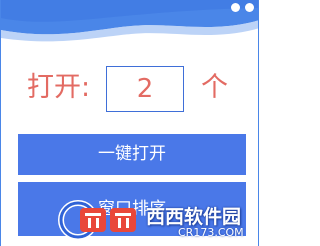 This screenshot has width=320, height=246. What do you see at coordinates (59, 87) in the screenshot?
I see `open-count-label: 打开:` at bounding box center [59, 87].